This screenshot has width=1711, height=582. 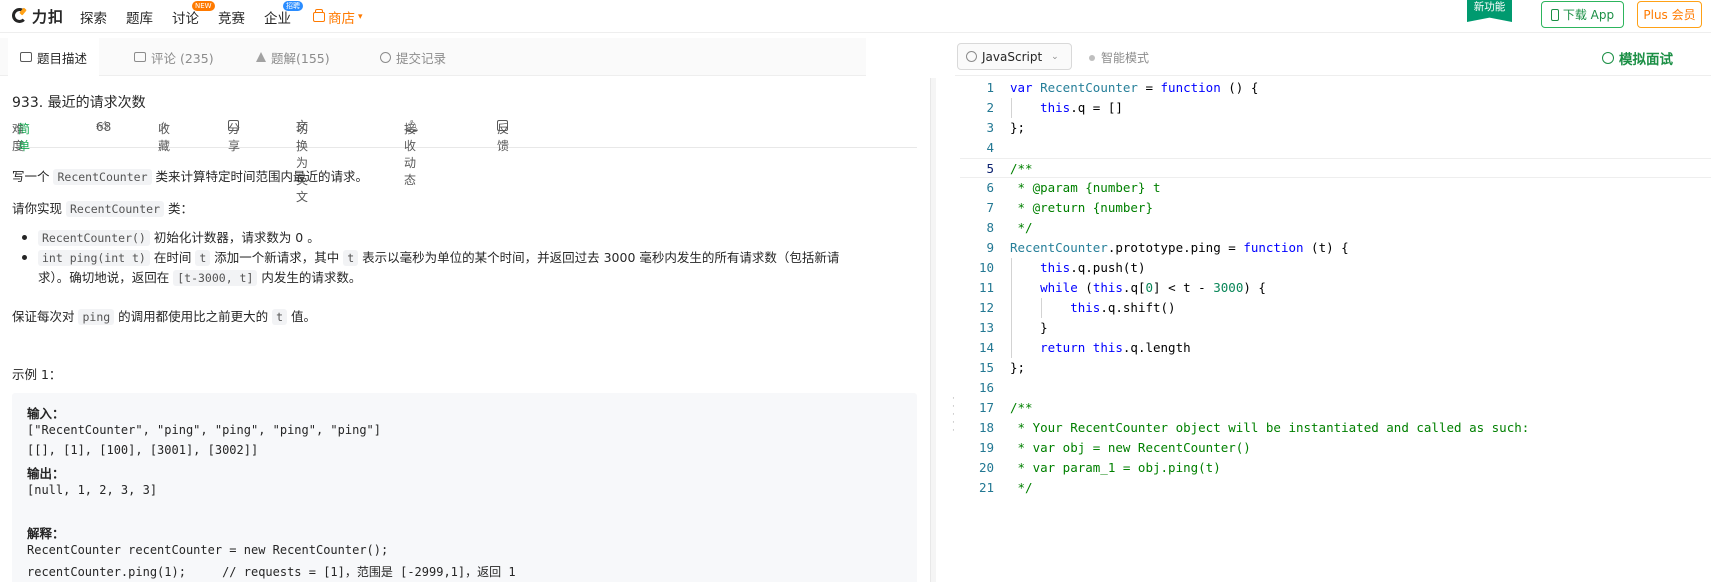 What do you see at coordinates (990, 127) in the screenshot?
I see `line-number: 3` at bounding box center [990, 127].